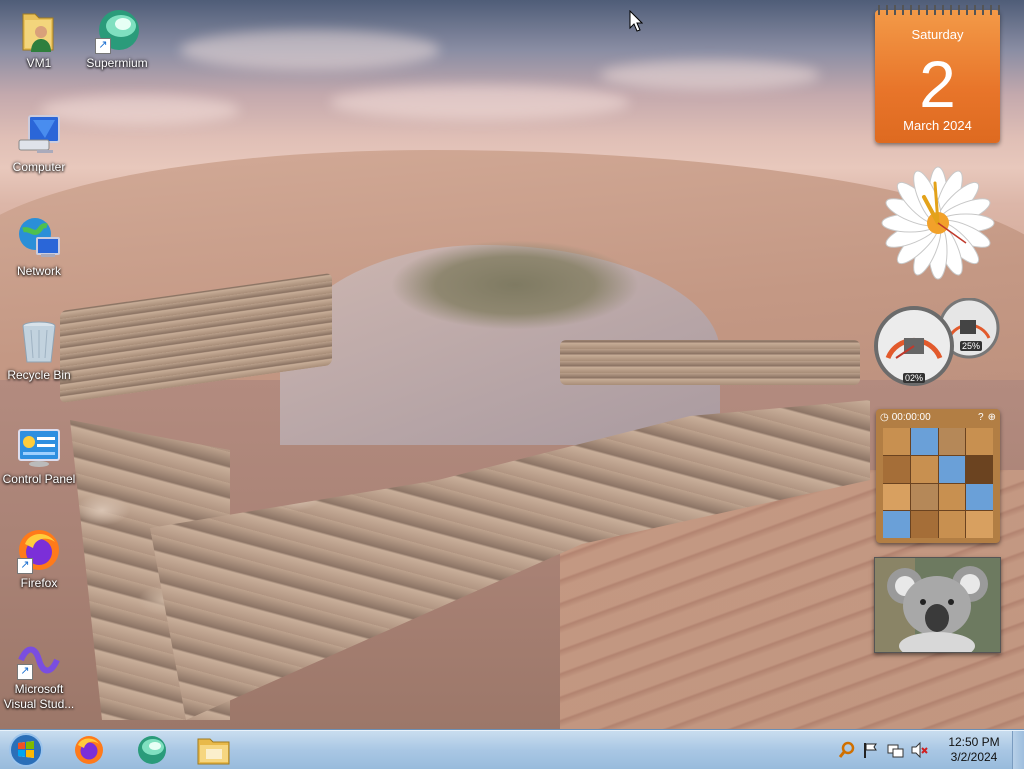  I want to click on taskbar-clock: 12:50 PM 3/2/2024, so click(974, 750).